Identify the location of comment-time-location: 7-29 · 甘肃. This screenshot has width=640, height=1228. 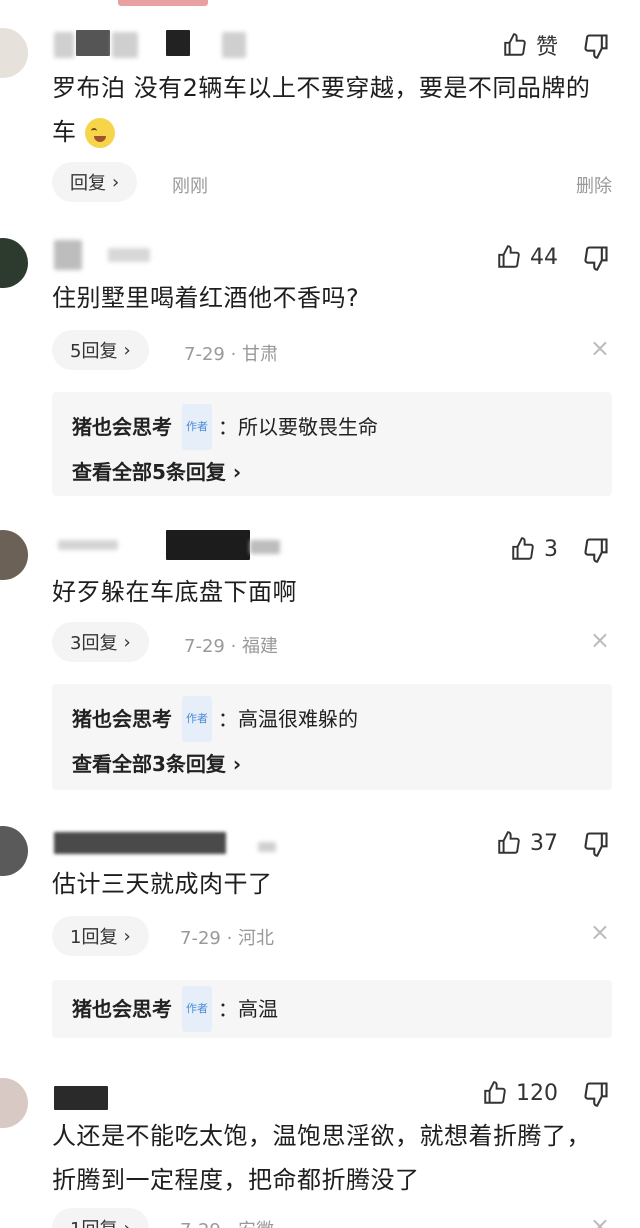
(231, 354).